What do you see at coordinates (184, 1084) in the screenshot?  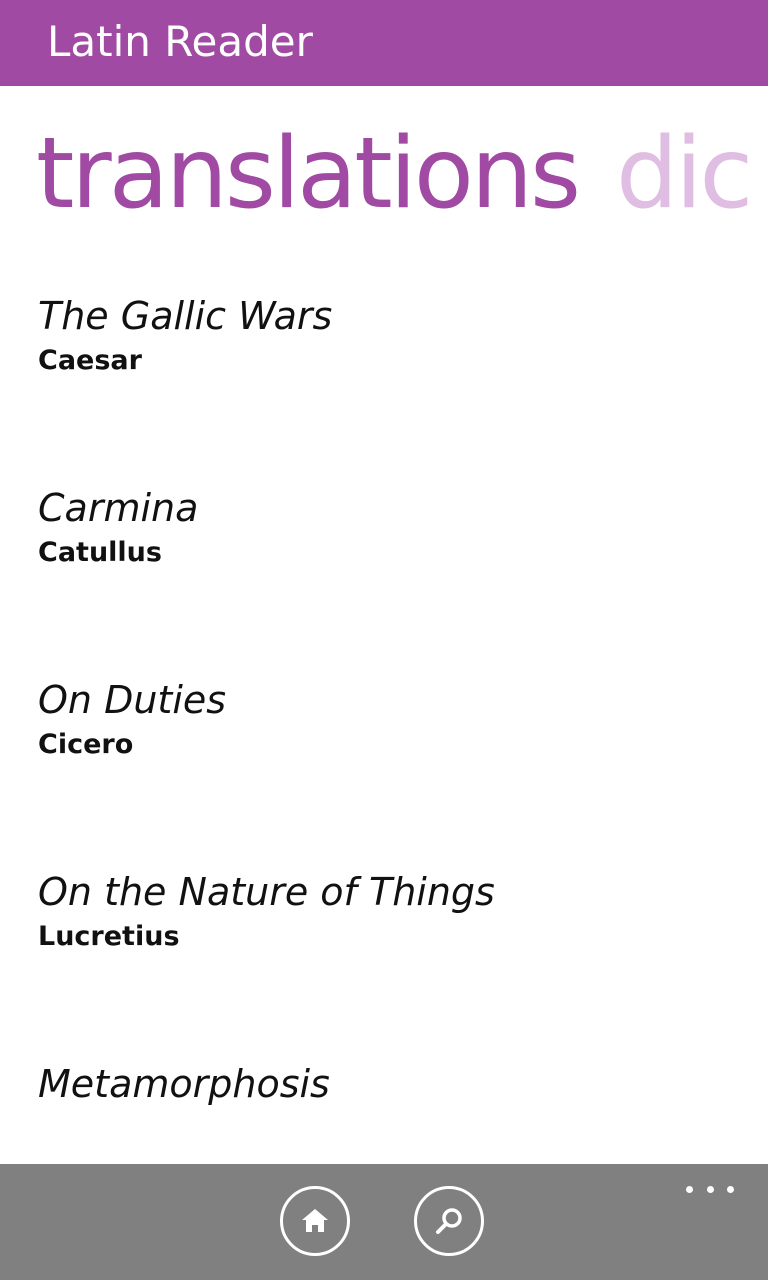 I see `book-title: Metamorphosis` at bounding box center [184, 1084].